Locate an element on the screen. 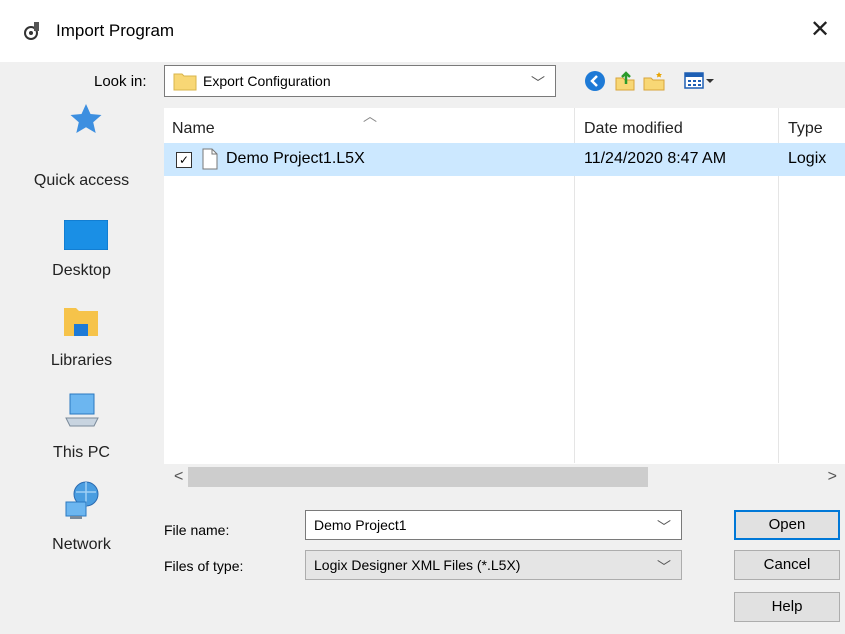 Image resolution: width=845 pixels, height=634 pixels. place-label: Network is located at coordinates (81, 544).